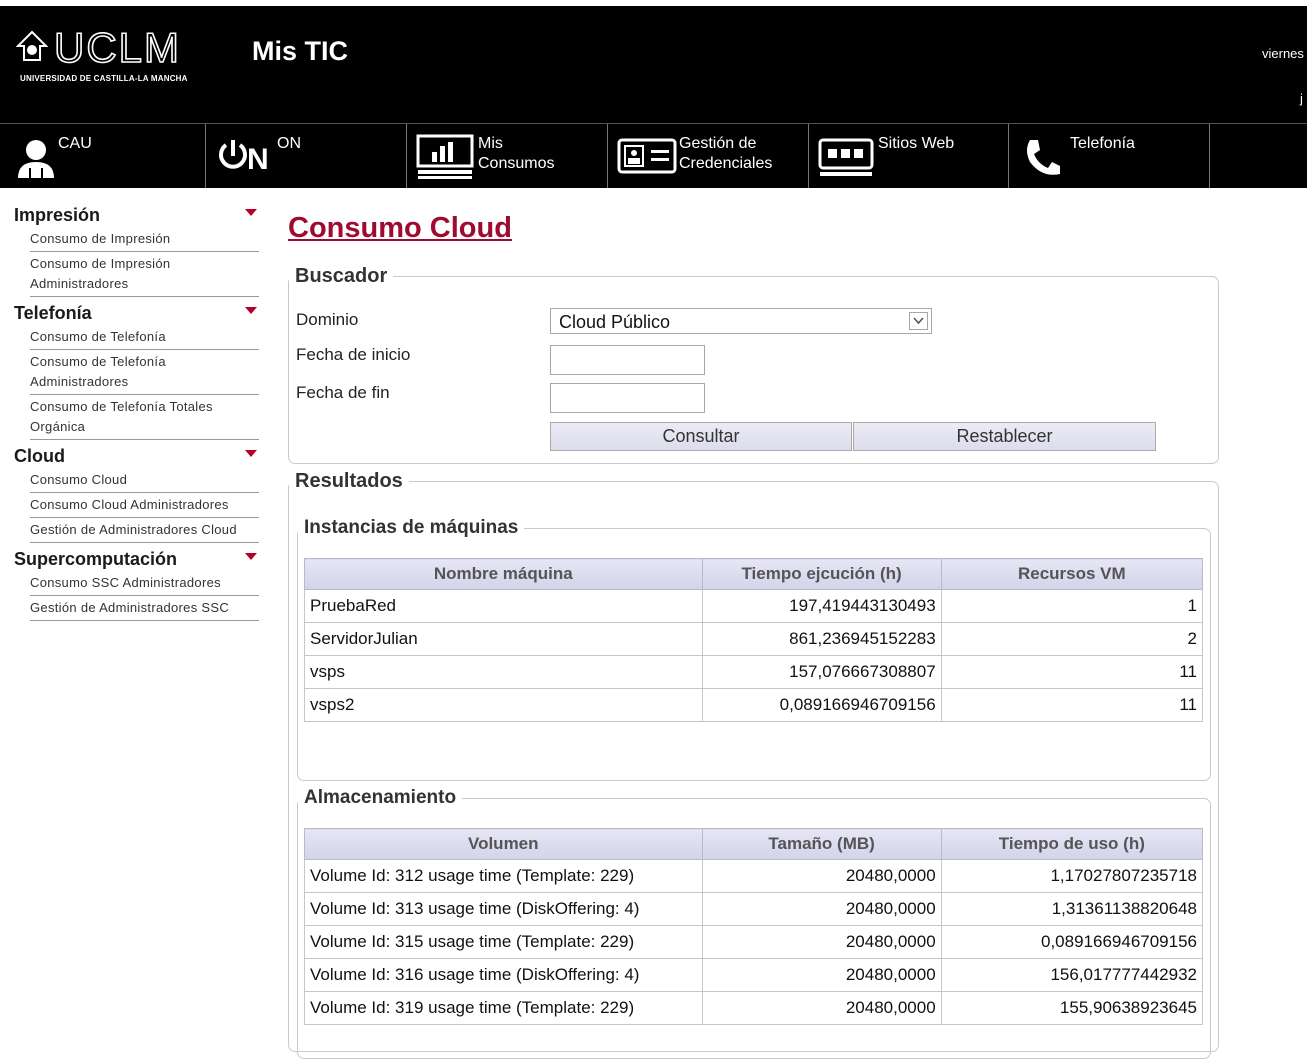  I want to click on user-text: j, so click(1301, 98).